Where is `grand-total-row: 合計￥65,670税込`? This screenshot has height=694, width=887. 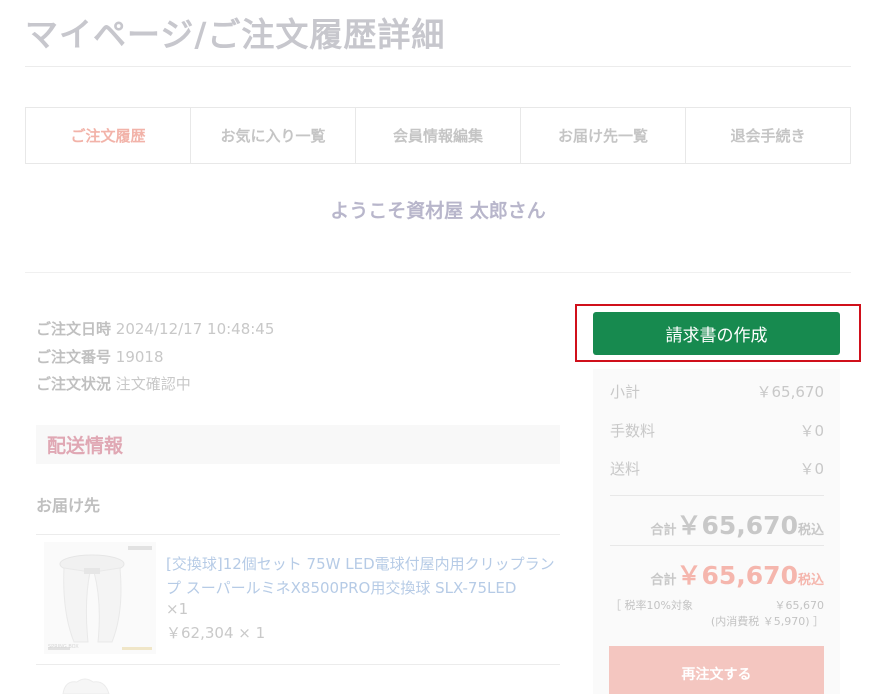 grand-total-row: 合計￥65,670税込 is located at coordinates (737, 574).